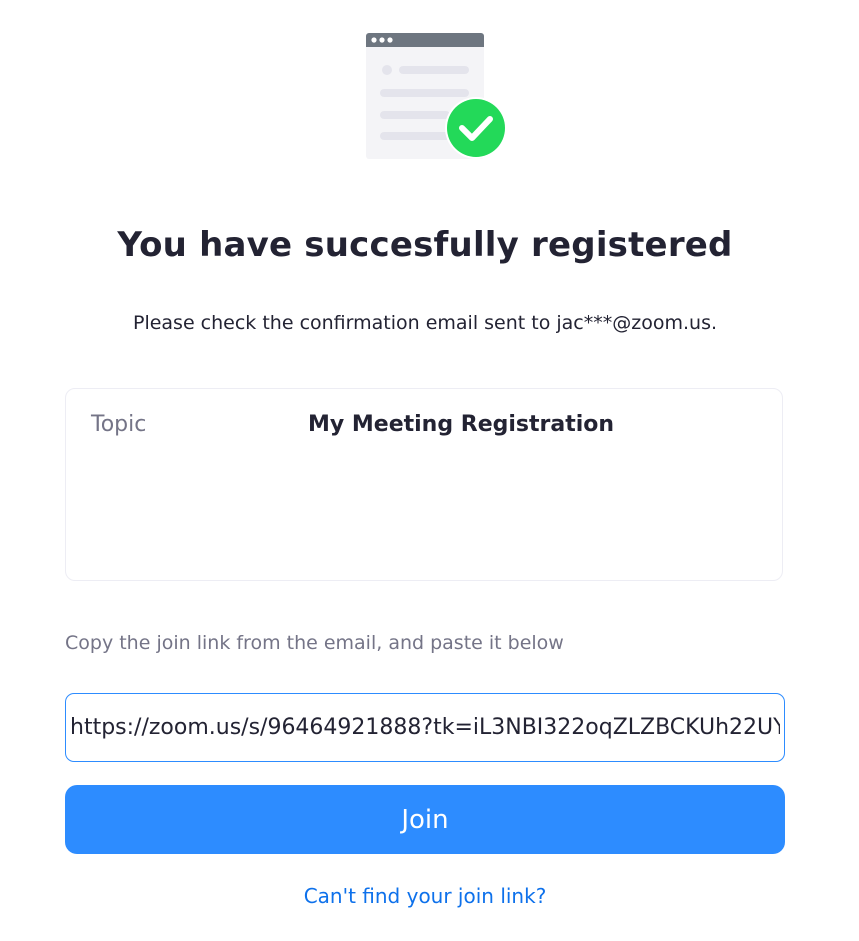  What do you see at coordinates (436, 96) in the screenshot?
I see `document-check-icon` at bounding box center [436, 96].